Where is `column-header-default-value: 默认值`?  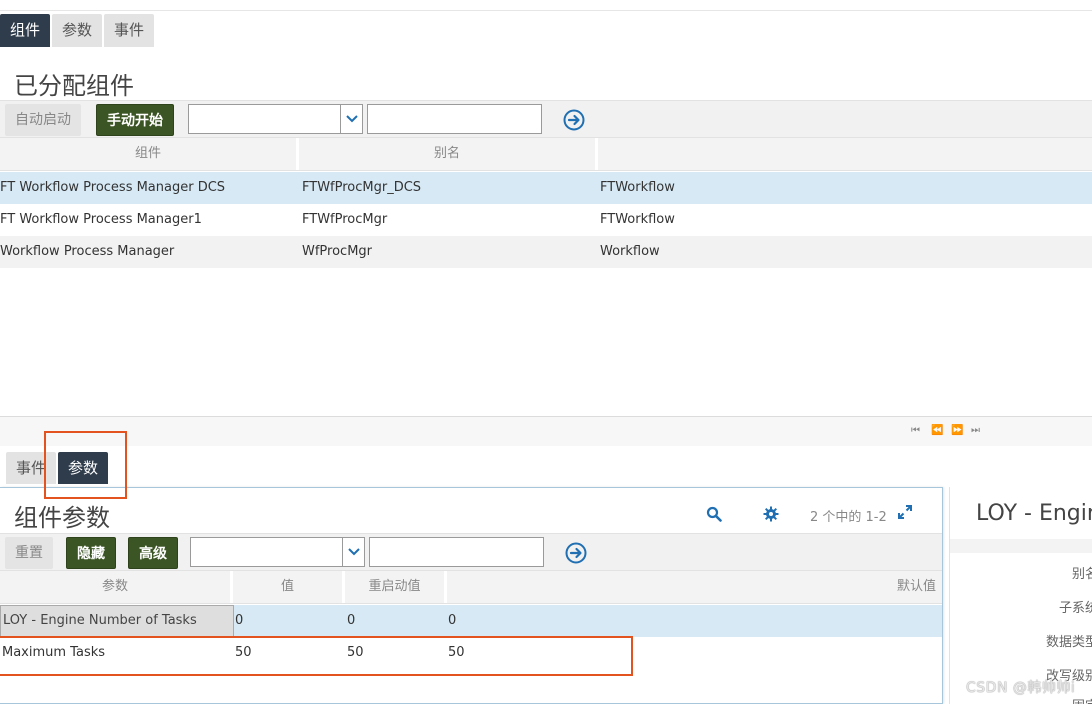
column-header-default-value: 默认值 is located at coordinates (694, 587).